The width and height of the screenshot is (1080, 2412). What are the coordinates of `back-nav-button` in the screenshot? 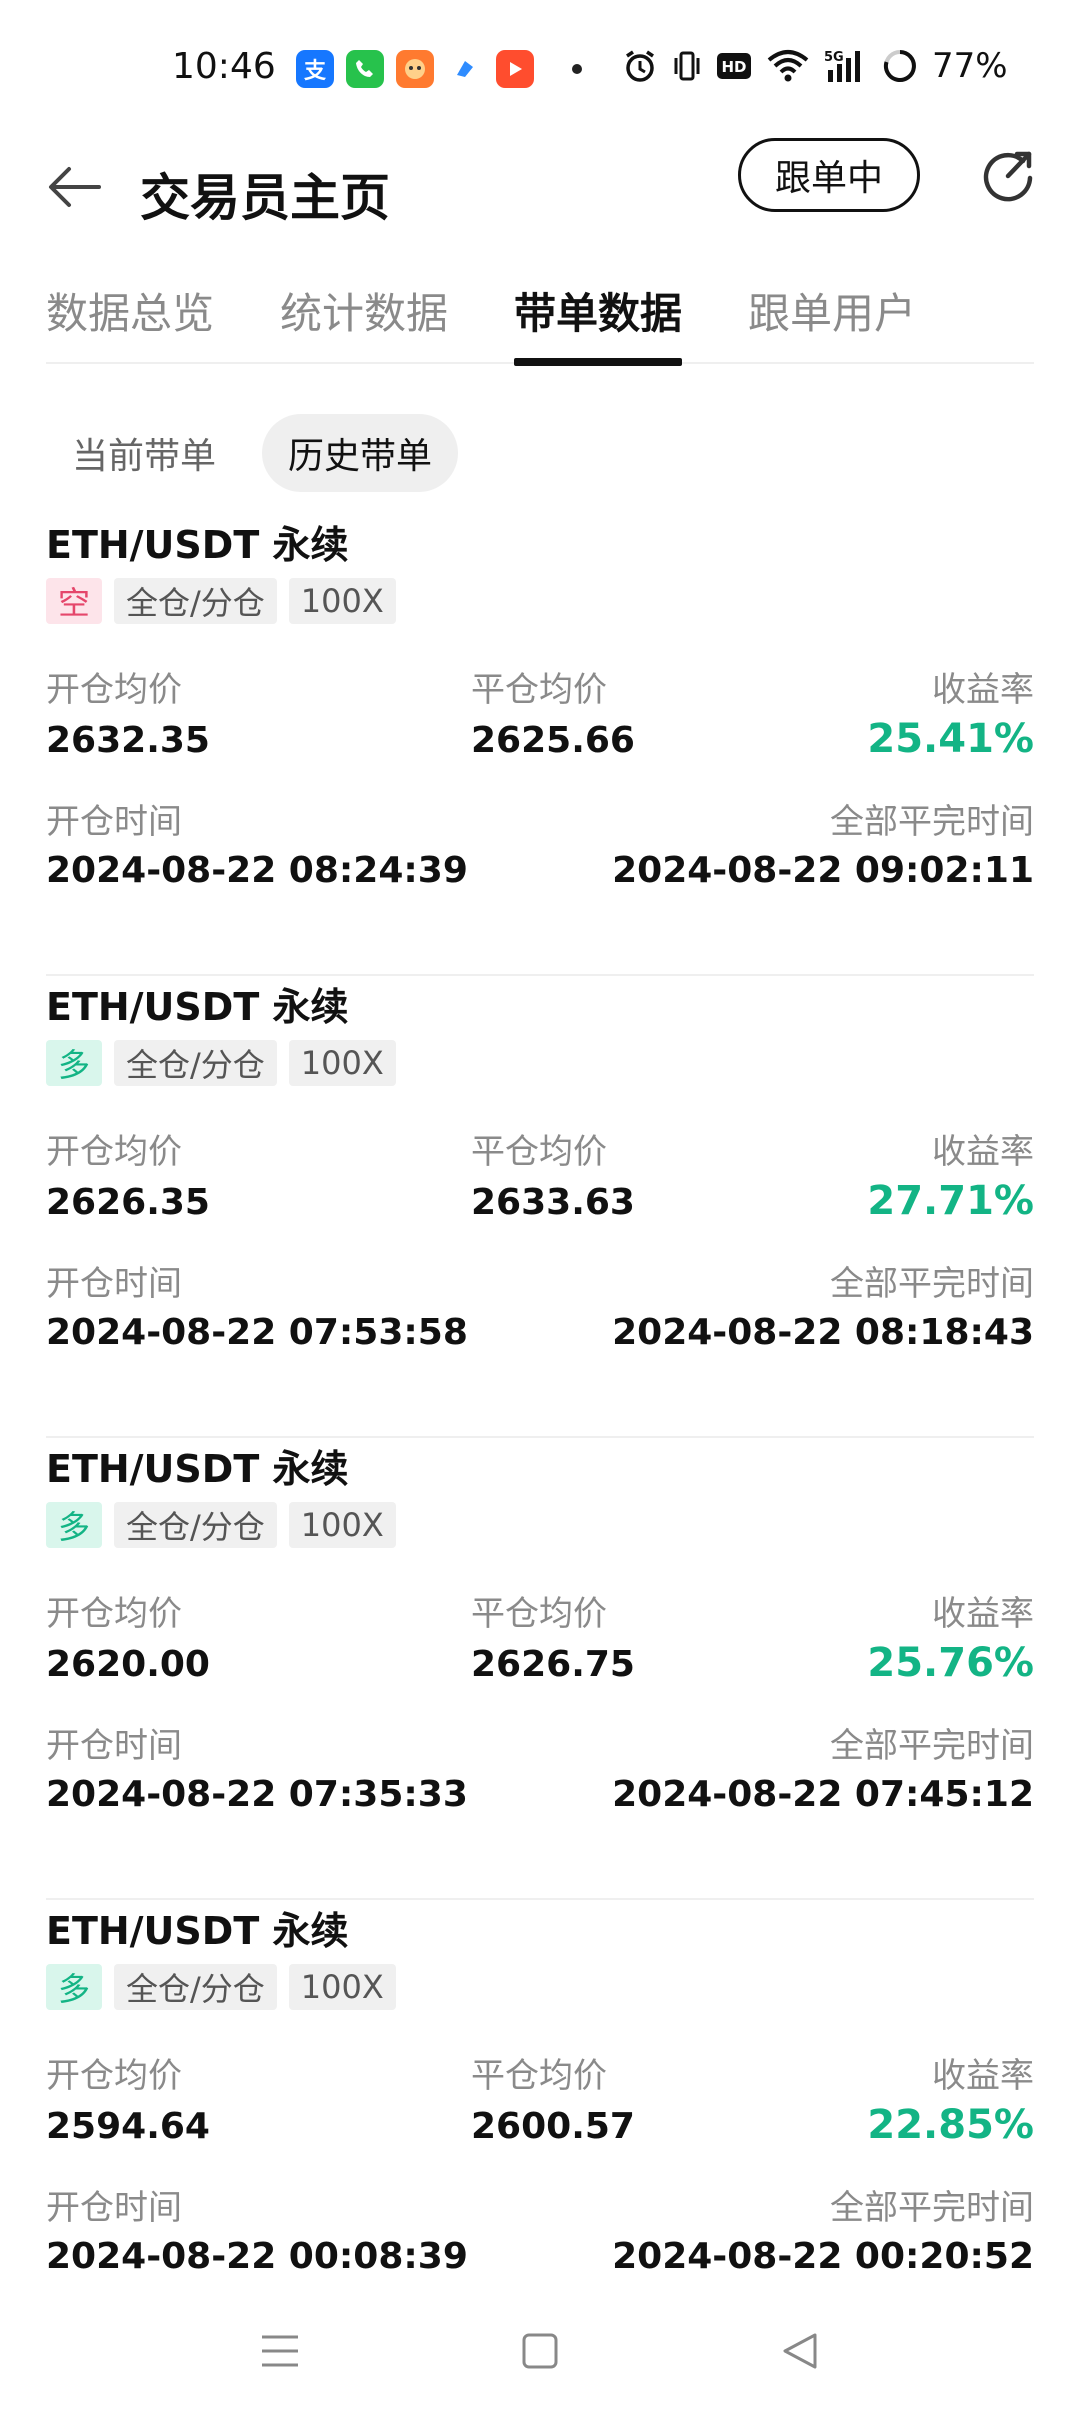 It's located at (800, 2351).